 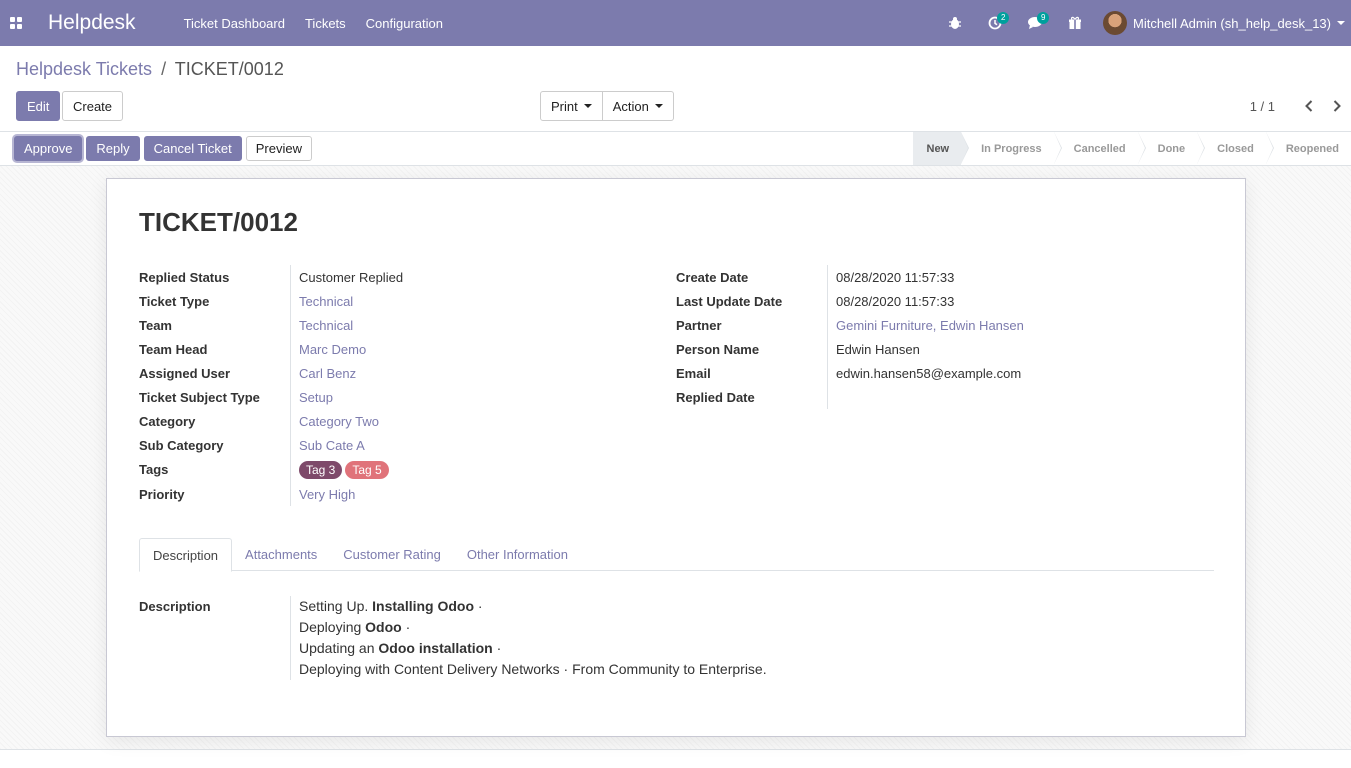 I want to click on ticket-type-link: Technical, so click(x=390, y=301).